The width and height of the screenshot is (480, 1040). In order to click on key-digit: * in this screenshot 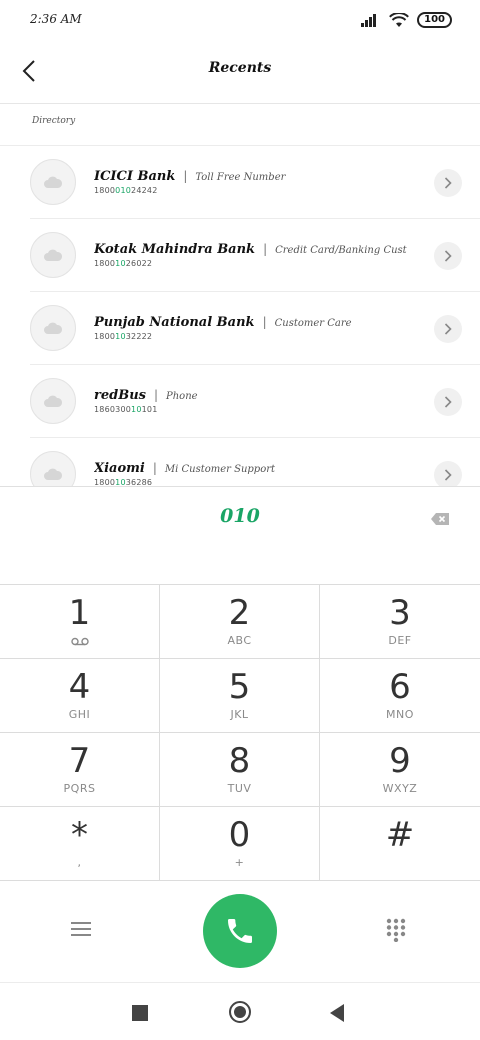, I will do `click(79, 835)`.